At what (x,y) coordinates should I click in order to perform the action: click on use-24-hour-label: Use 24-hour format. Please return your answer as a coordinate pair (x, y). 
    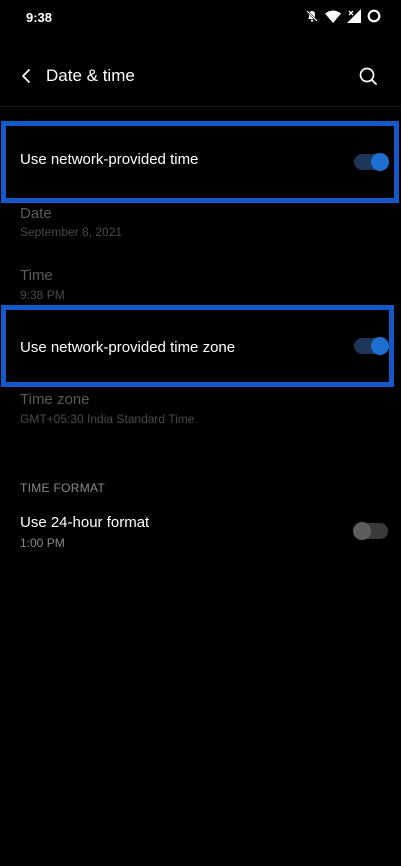
    Looking at the image, I should click on (85, 522).